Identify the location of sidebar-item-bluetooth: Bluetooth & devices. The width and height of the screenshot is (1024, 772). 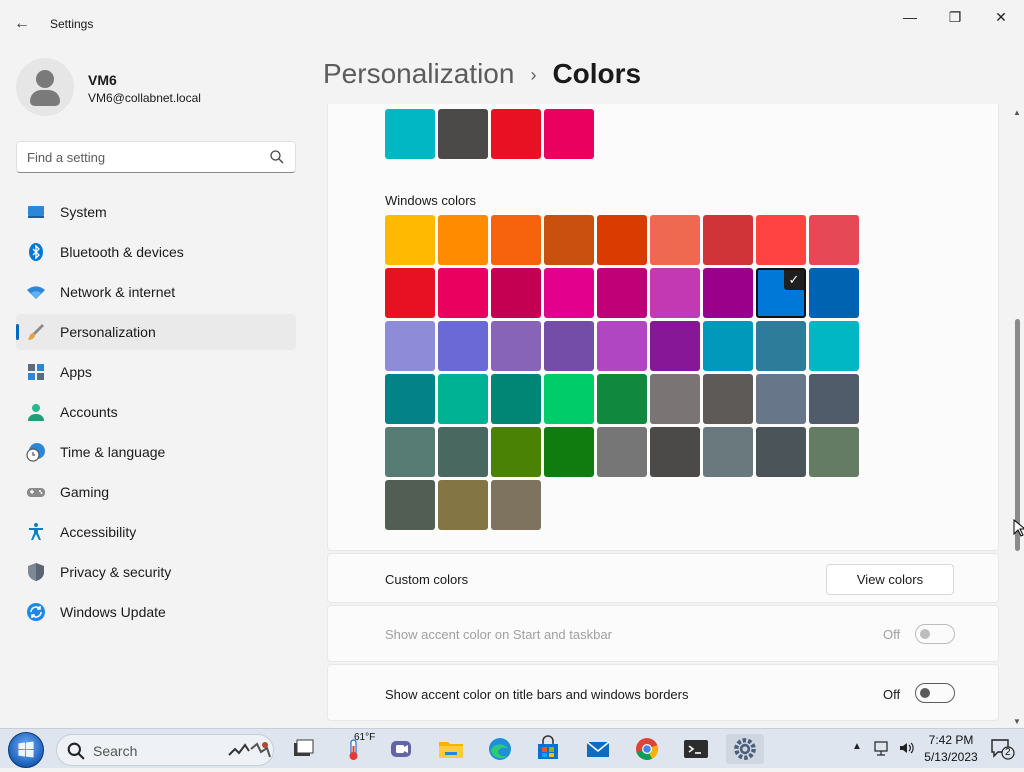
(156, 252).